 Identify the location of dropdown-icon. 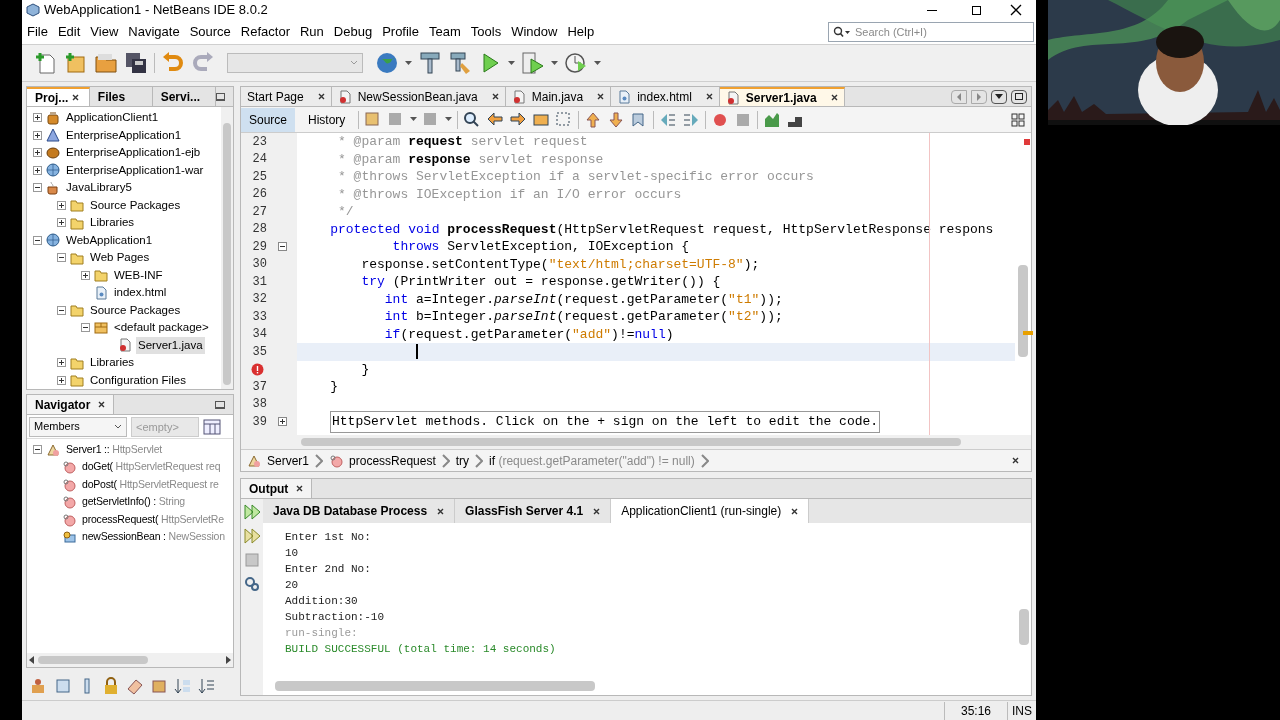
(999, 96).